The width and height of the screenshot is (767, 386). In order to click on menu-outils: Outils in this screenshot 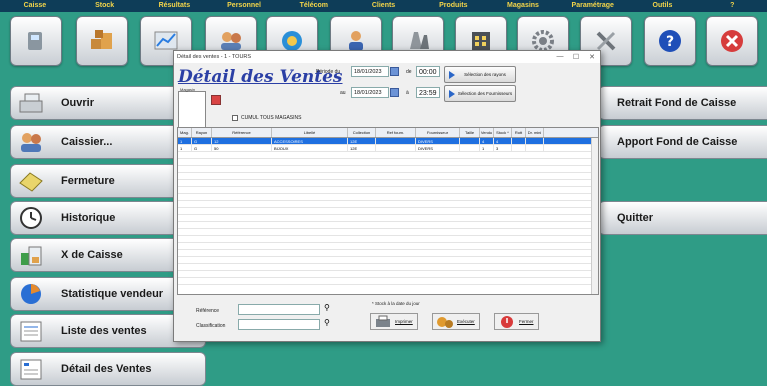, I will do `click(663, 6)`.